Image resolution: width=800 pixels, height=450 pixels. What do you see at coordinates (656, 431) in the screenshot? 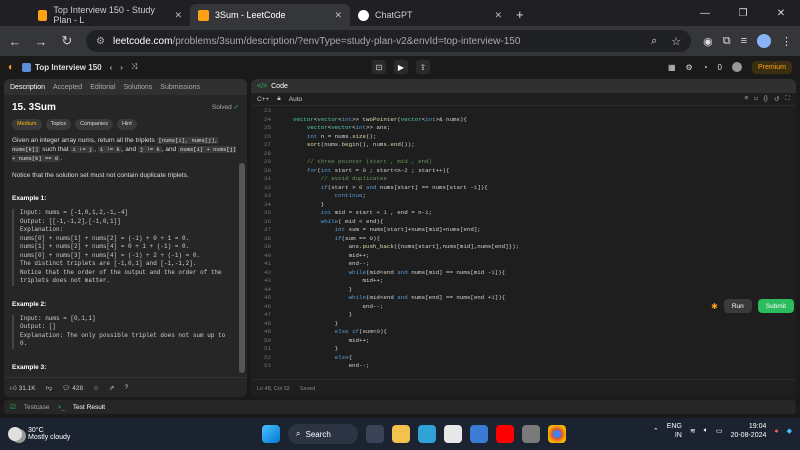
I see `tray-chevron-icon: ⌃` at bounding box center [656, 431].